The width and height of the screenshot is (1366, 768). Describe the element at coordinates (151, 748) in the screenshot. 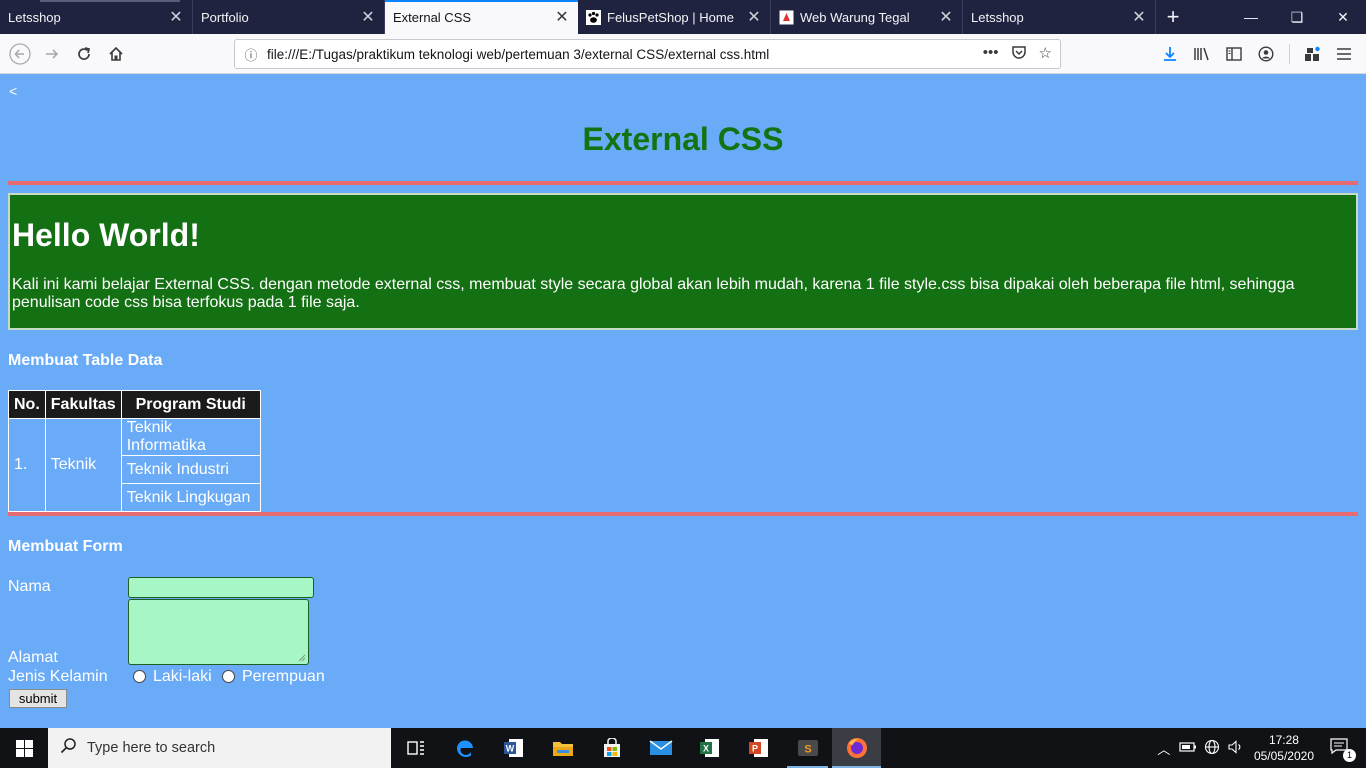

I see `search-placeholder: Type here to search` at that location.